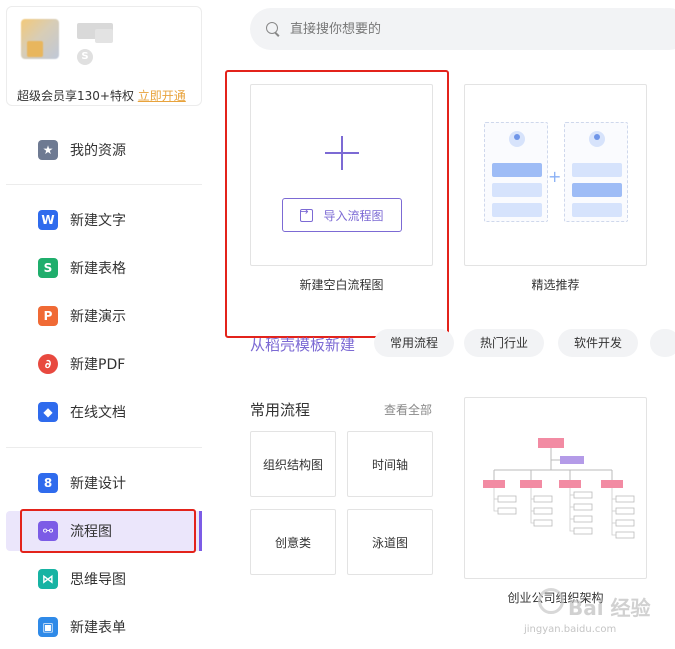  I want to click on sidebar-item-label: 新建文字, so click(98, 221).